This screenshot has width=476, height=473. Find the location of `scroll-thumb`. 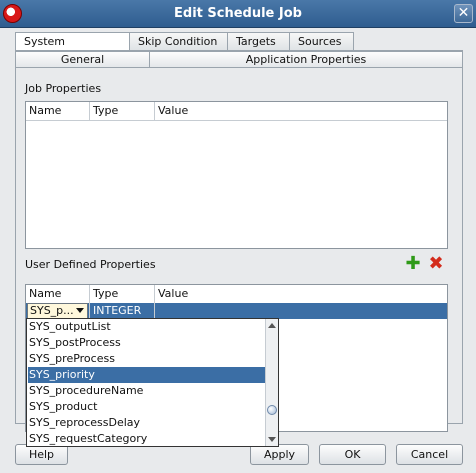

scroll-thumb is located at coordinates (272, 410).